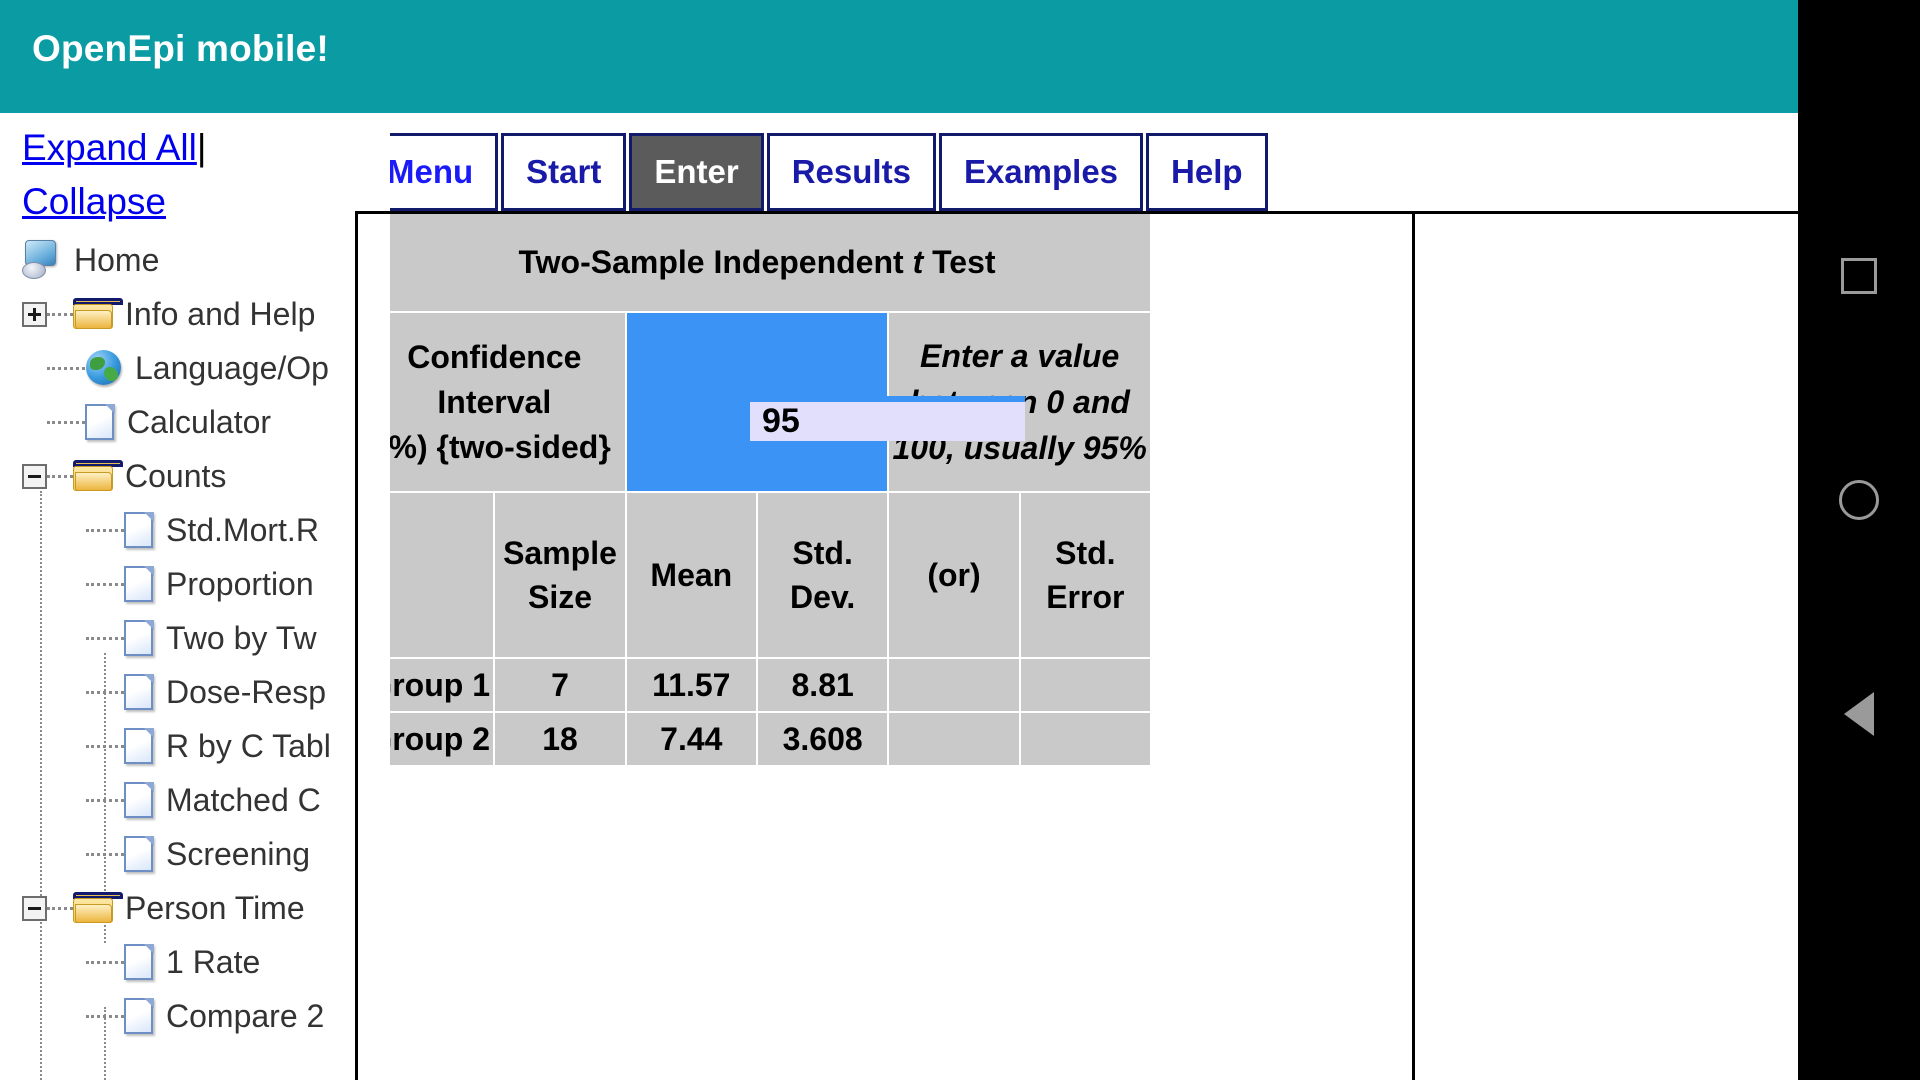  I want to click on sidebar-item-label: Person Time, so click(215, 907).